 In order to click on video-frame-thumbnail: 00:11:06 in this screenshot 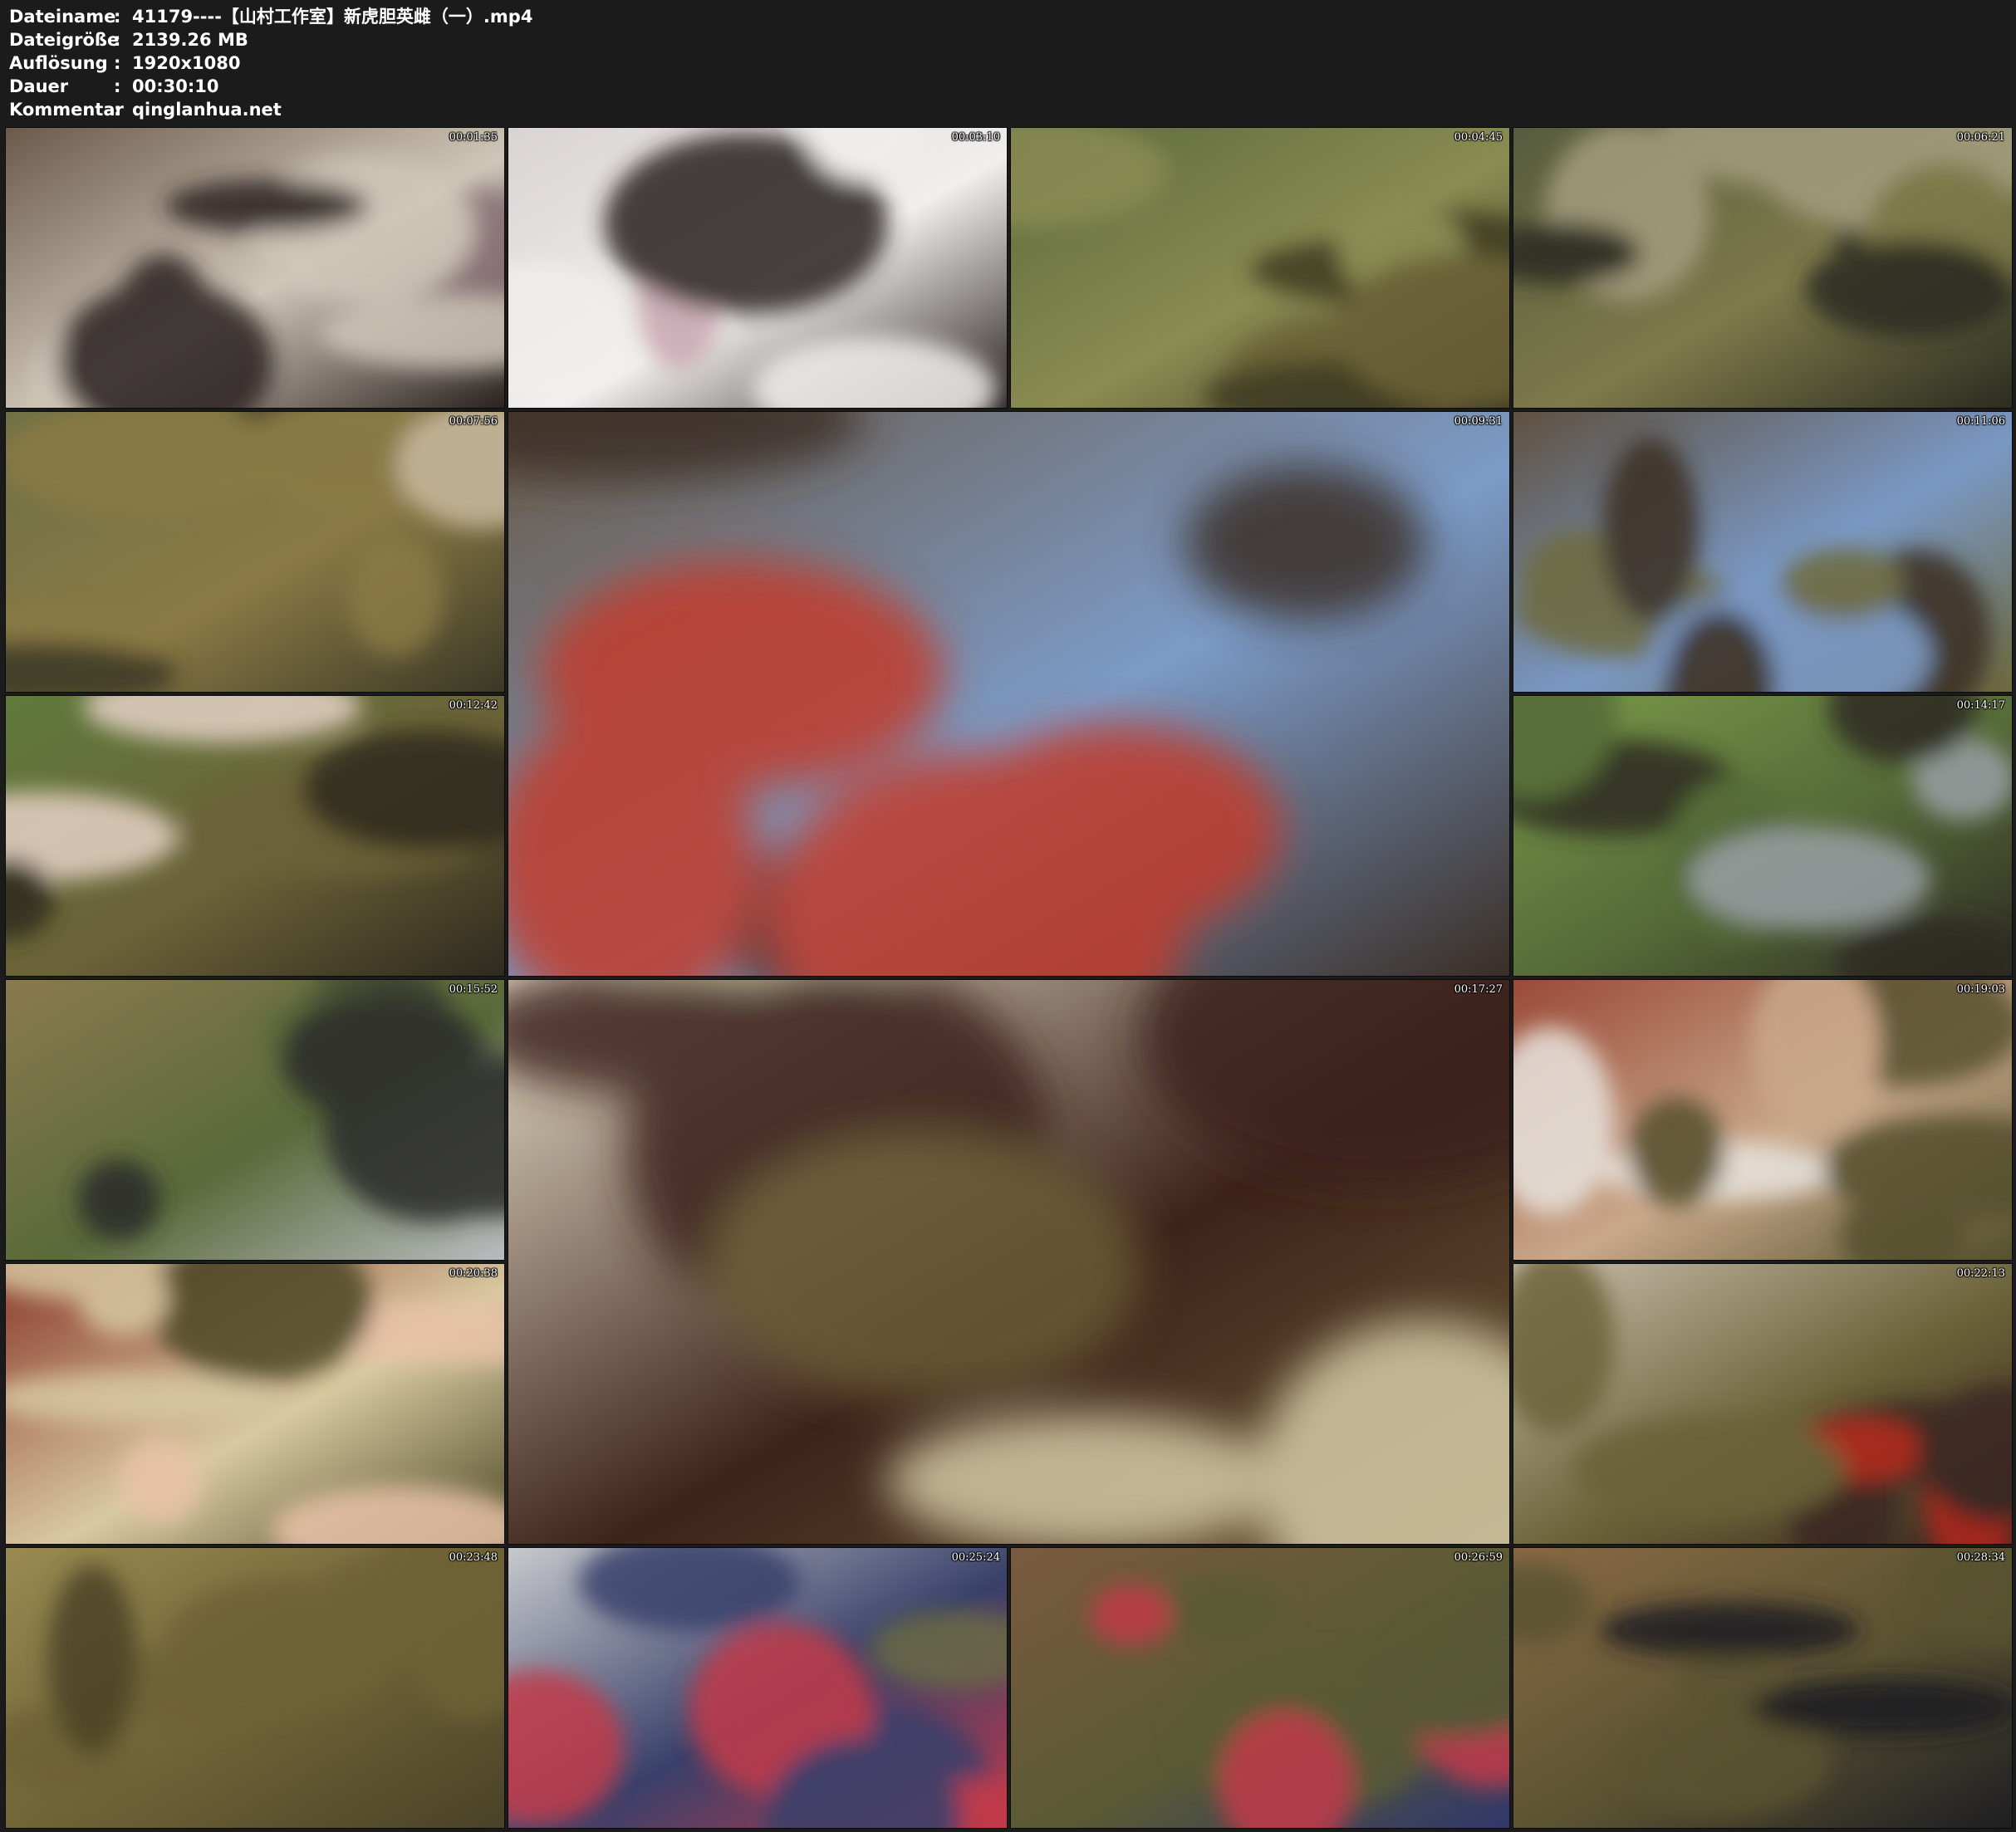, I will do `click(1763, 552)`.